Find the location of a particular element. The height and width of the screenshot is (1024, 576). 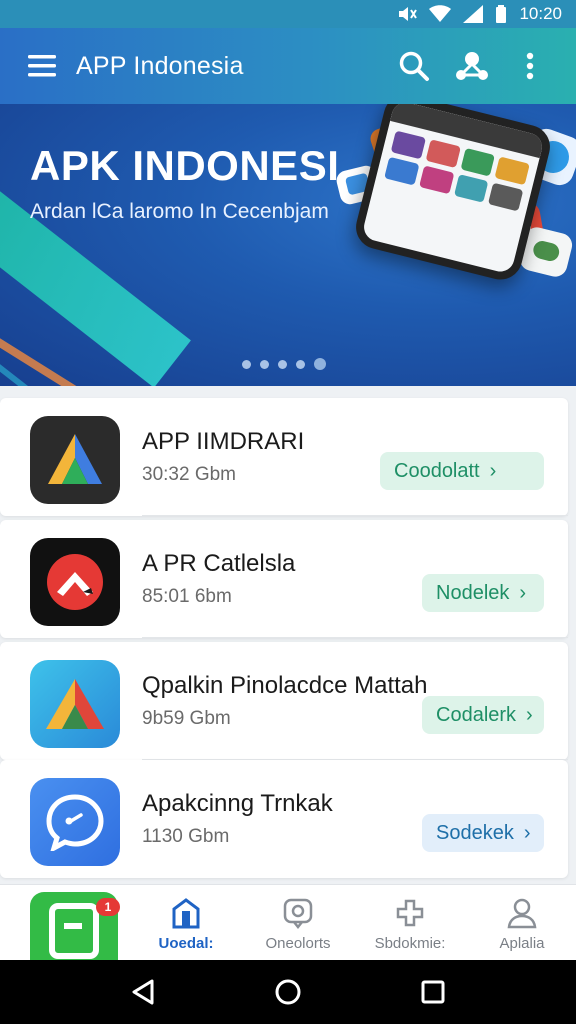

download-button-label: Codalerk is located at coordinates (476, 714).